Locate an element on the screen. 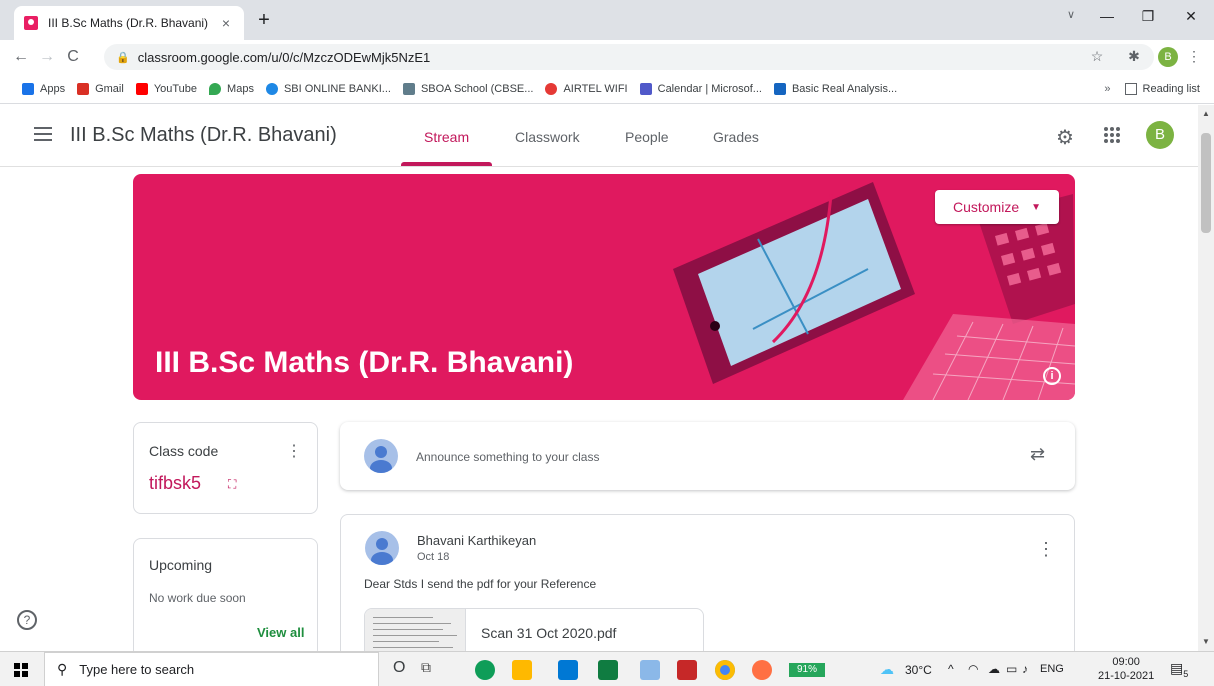 This screenshot has width=1214, height=686. class-code-value: tifbsk5 is located at coordinates (175, 483).